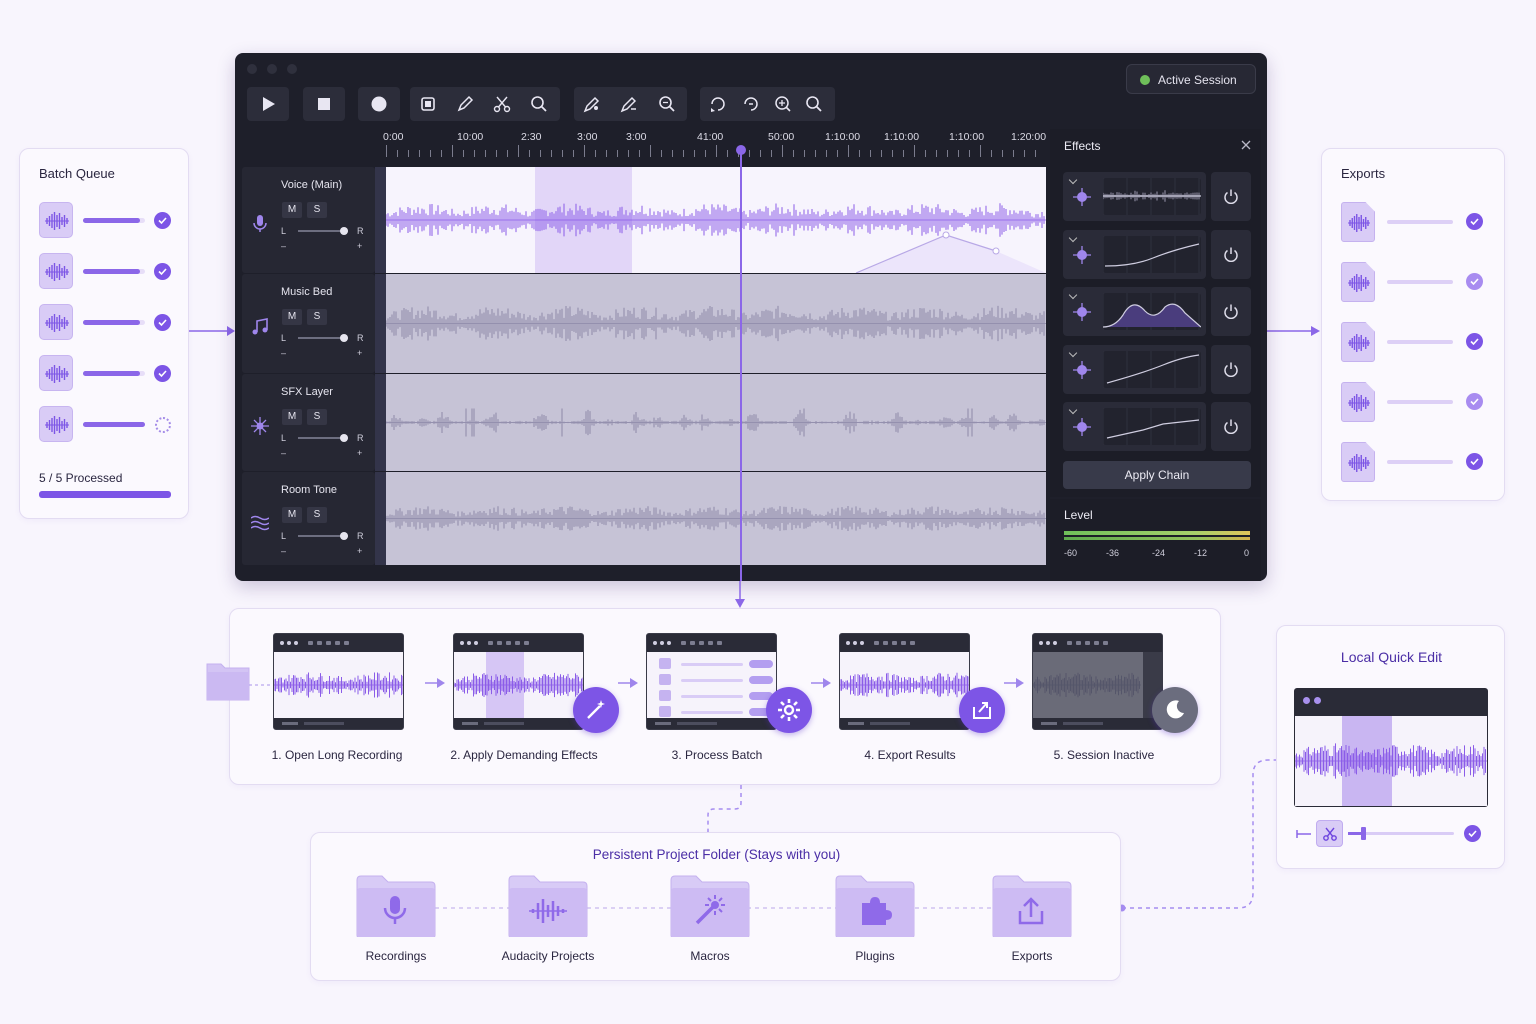  Describe the element at coordinates (272, 69) in the screenshot. I see `window-minimize-dot` at that location.